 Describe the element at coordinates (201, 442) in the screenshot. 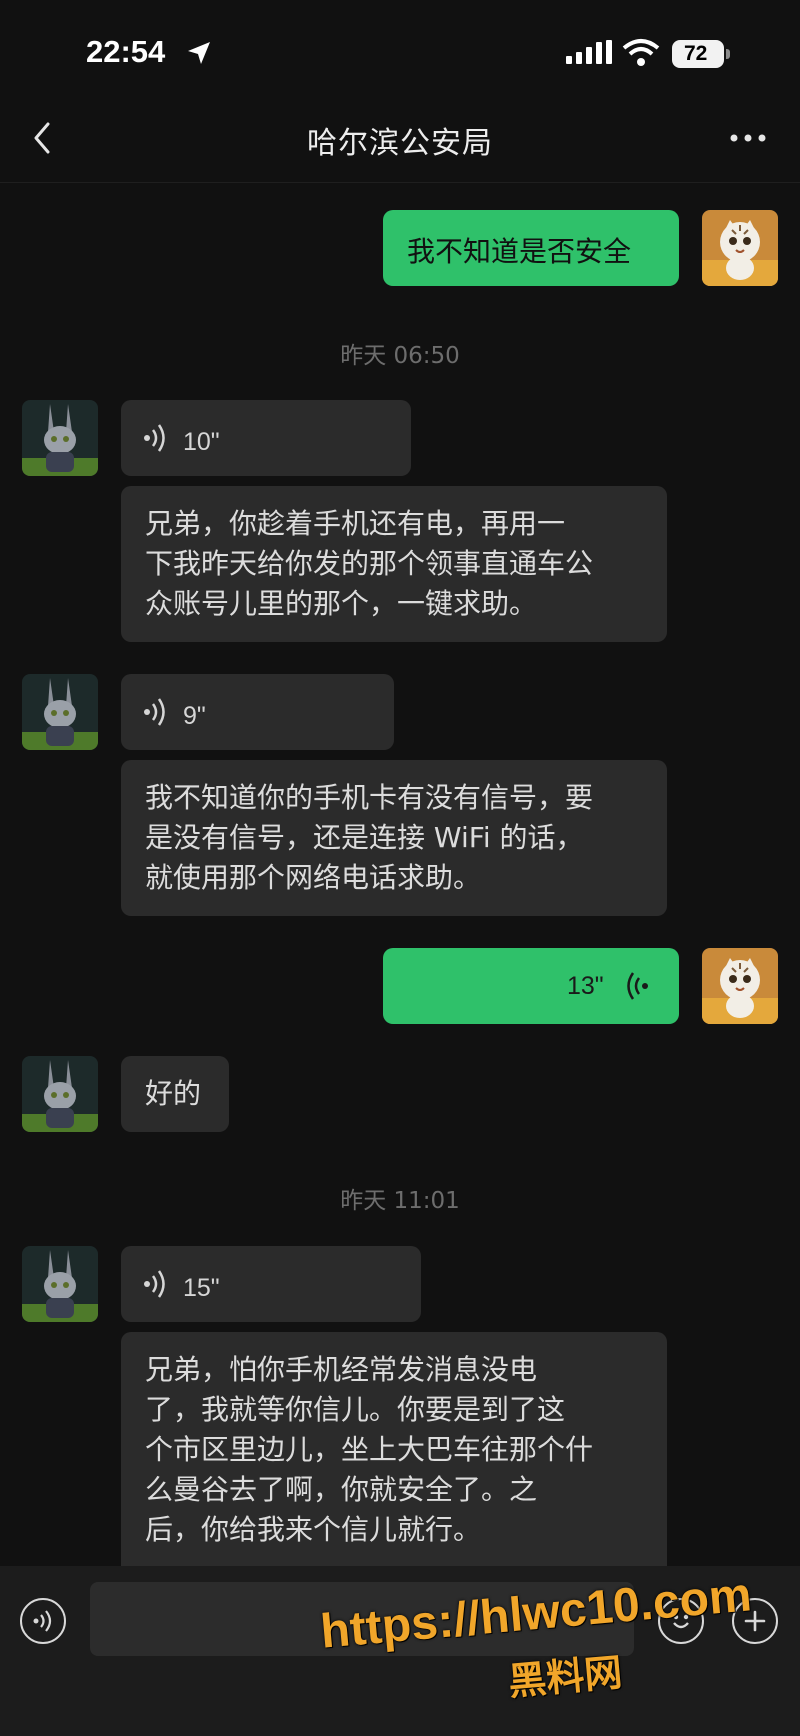

I see `voice-duration: 10"` at that location.